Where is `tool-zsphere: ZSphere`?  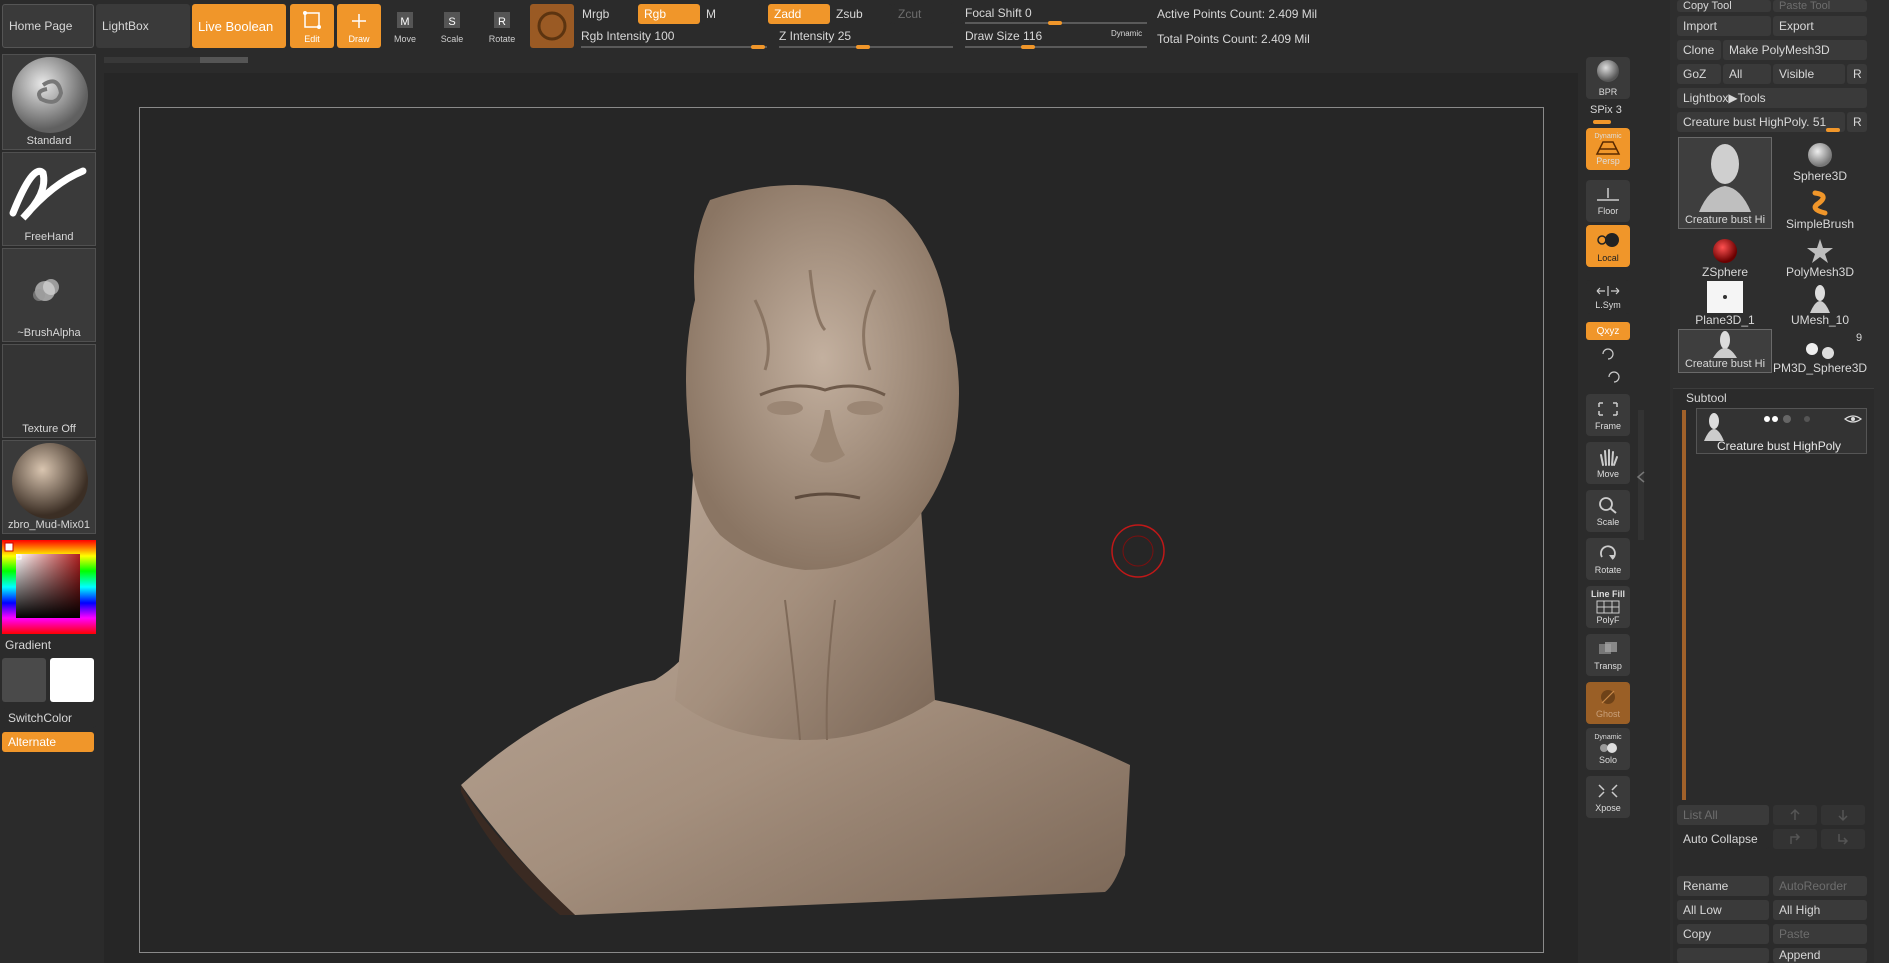 tool-zsphere: ZSphere is located at coordinates (1725, 256).